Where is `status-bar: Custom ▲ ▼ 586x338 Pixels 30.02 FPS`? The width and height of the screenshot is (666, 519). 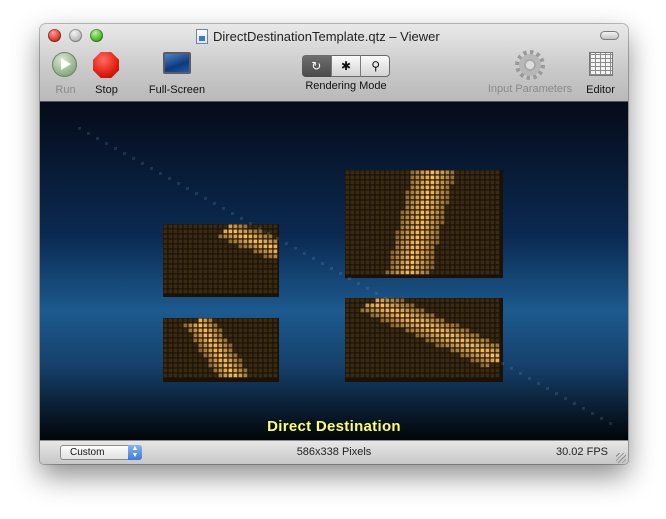 status-bar: Custom ▲ ▼ 586x338 Pixels 30.02 FPS is located at coordinates (334, 452).